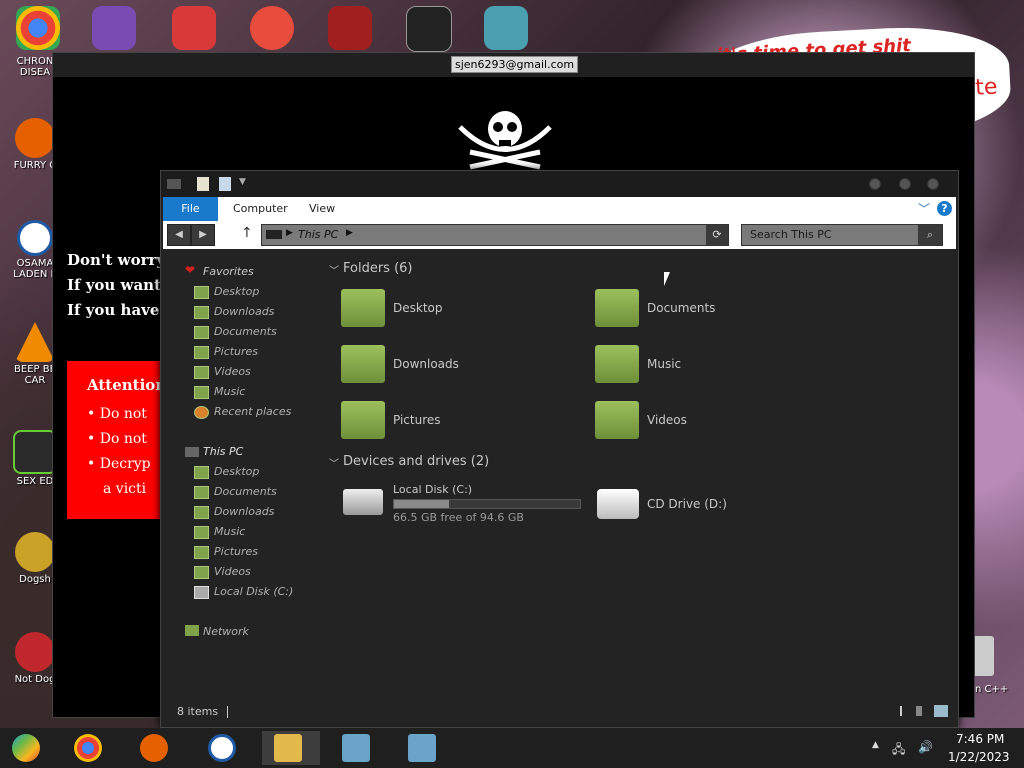 The width and height of the screenshot is (1024, 768). I want to click on downloads-folder-icon, so click(201, 512).